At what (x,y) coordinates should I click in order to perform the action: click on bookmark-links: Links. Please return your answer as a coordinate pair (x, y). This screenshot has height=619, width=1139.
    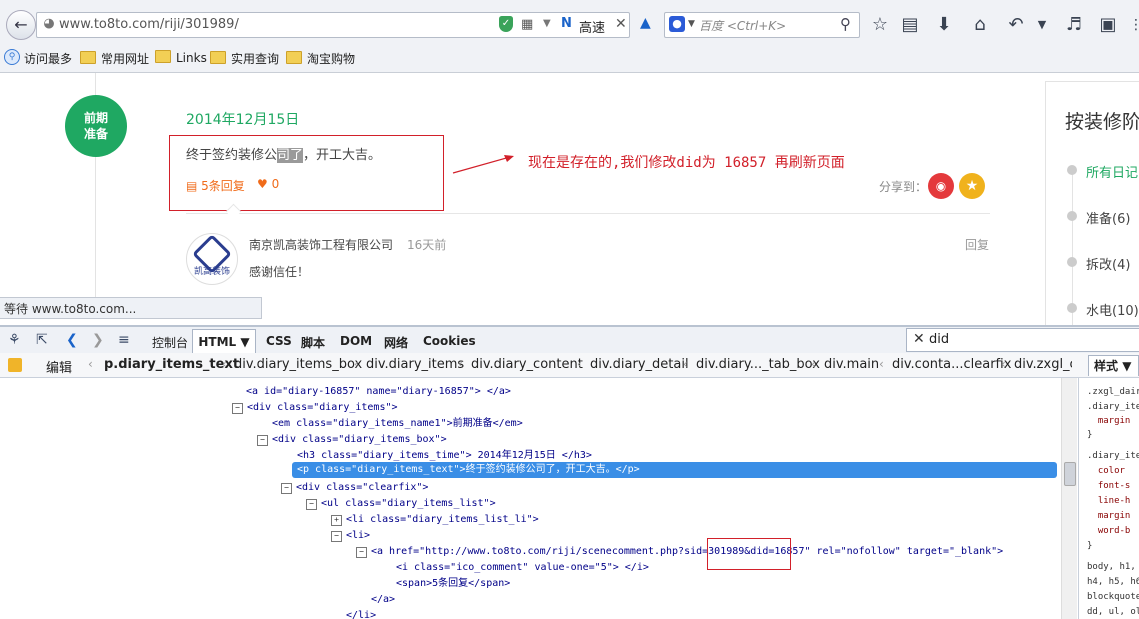
    Looking at the image, I should click on (181, 57).